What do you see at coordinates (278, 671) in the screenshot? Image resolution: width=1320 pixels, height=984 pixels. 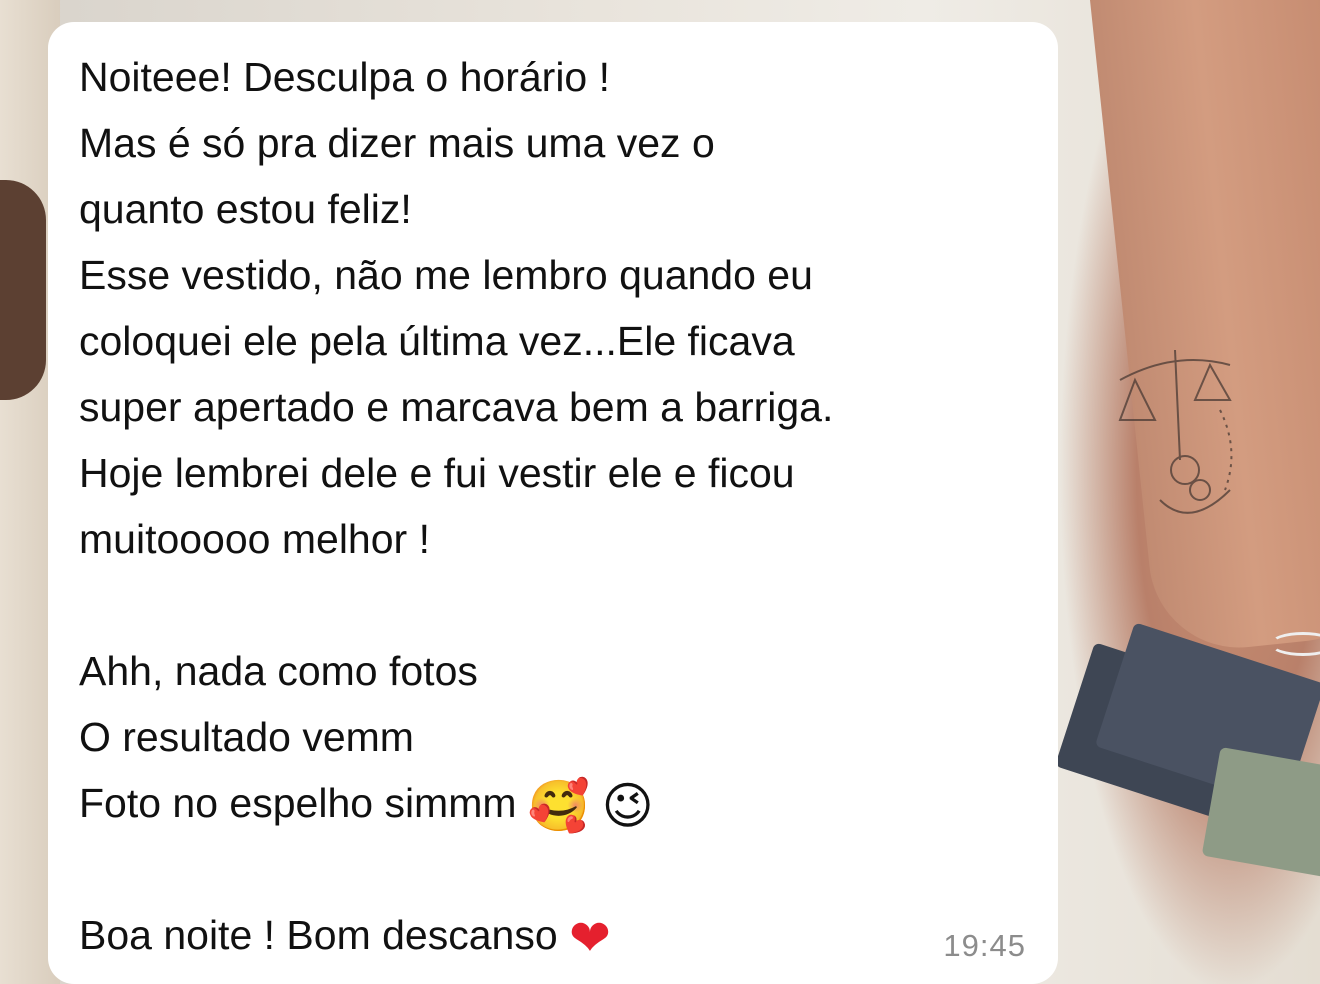 I see `message-line: Ahh, nada como fotos` at bounding box center [278, 671].